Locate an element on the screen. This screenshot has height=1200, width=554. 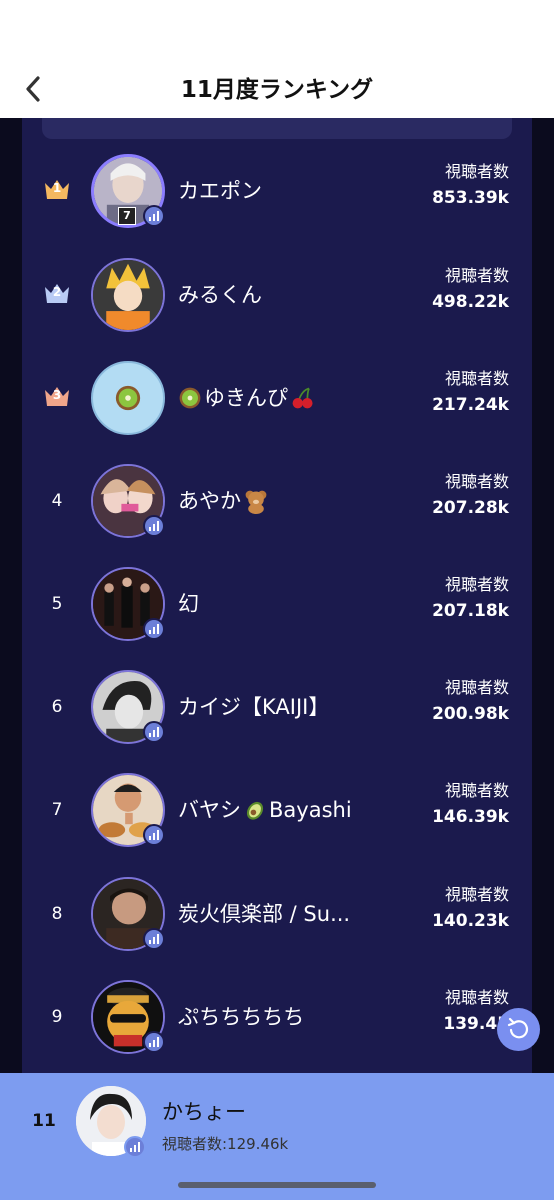
stat-value: 200.98k is located at coordinates (470, 714).